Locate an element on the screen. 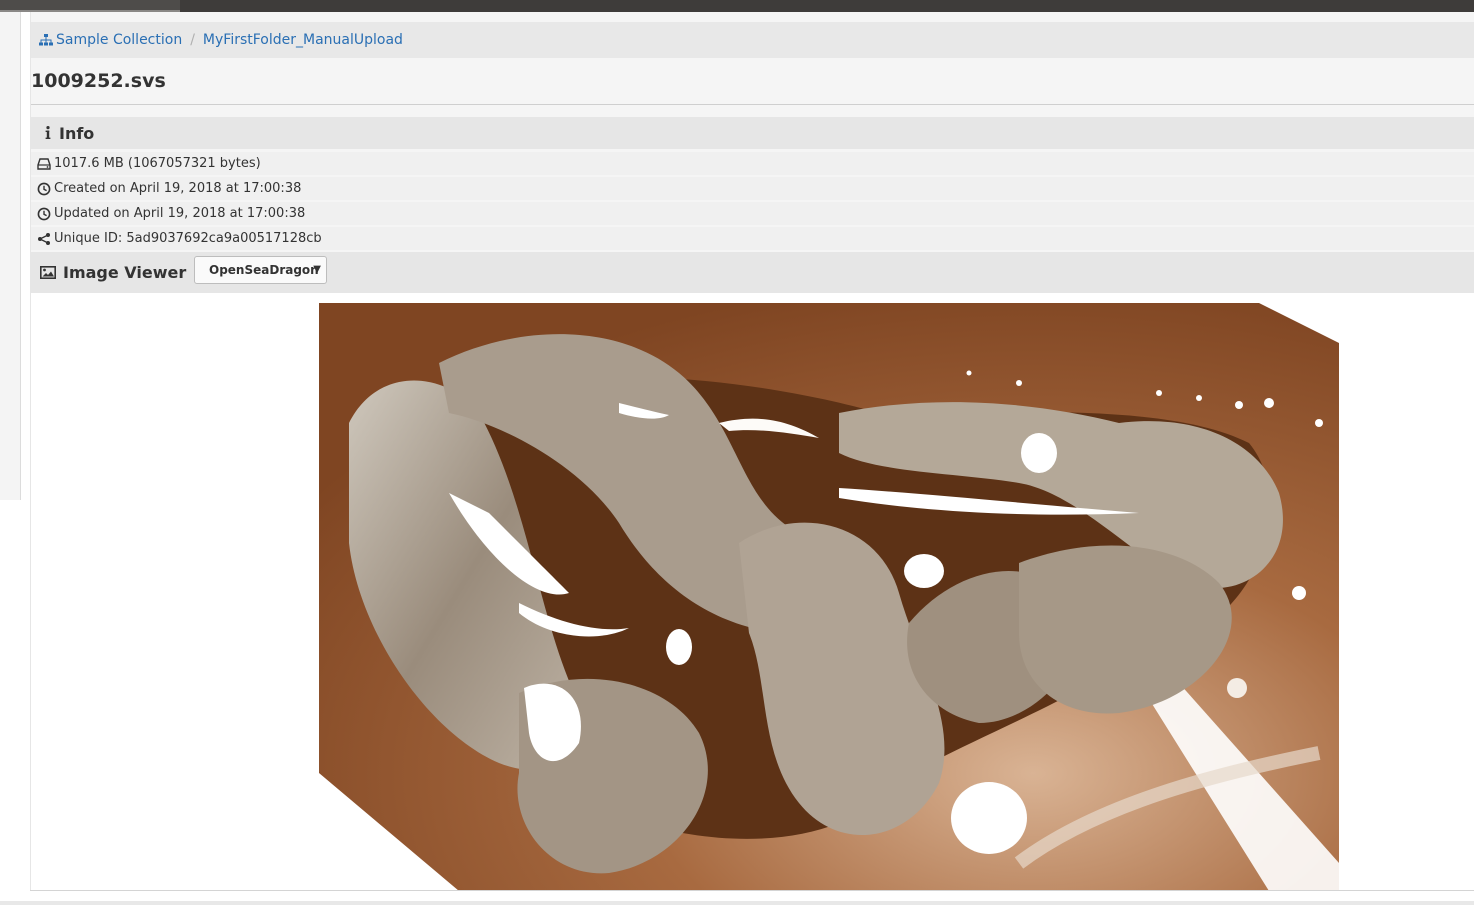 The width and height of the screenshot is (1474, 905). horizontal-scrollbar is located at coordinates (737, 903).